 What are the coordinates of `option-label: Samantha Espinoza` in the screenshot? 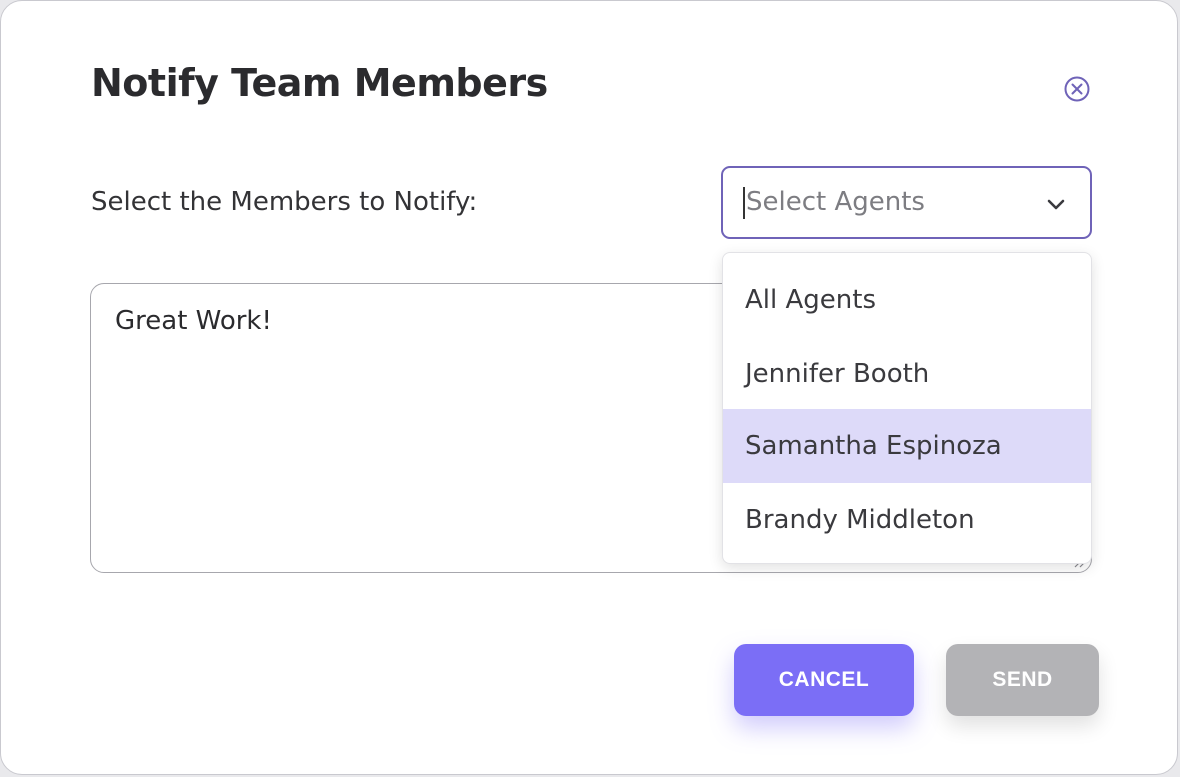 It's located at (873, 446).